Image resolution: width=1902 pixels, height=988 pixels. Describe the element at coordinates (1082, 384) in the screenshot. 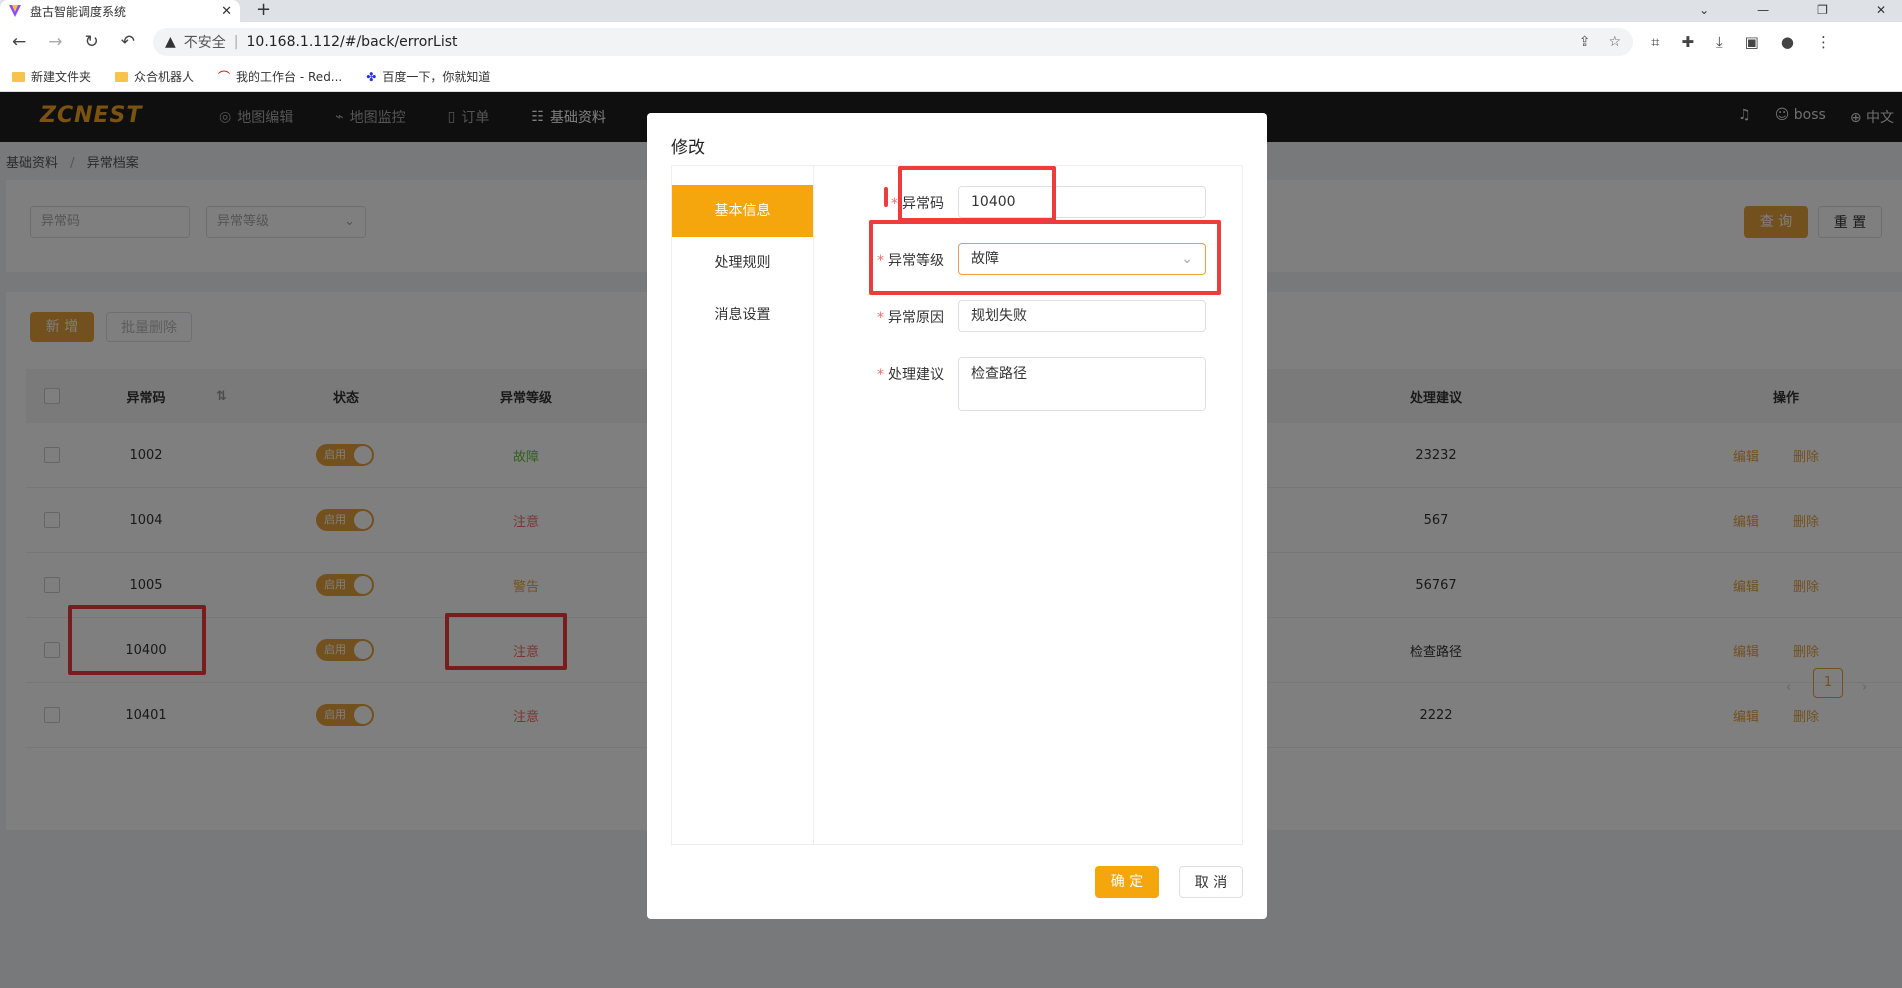

I see `advice-textarea: 检查路径` at that location.